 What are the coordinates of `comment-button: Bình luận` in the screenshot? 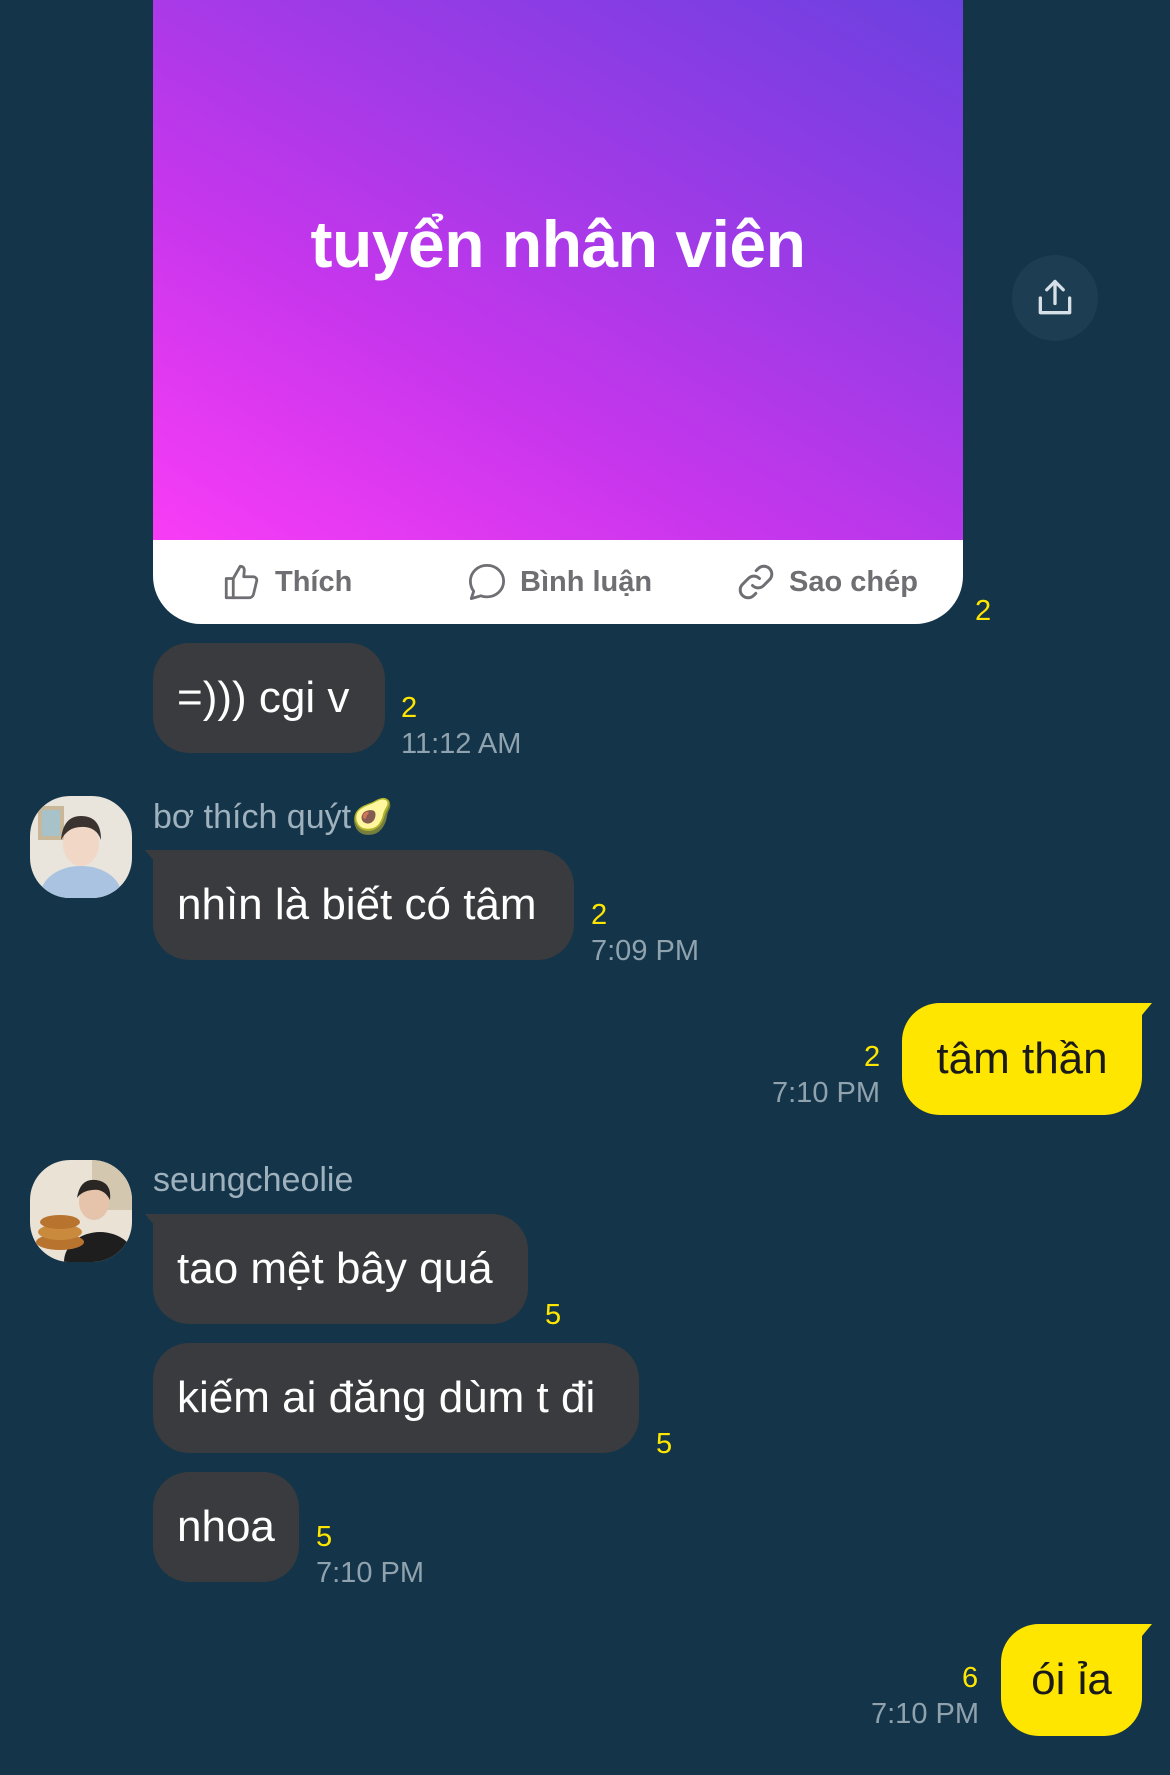 It's located at (559, 582).